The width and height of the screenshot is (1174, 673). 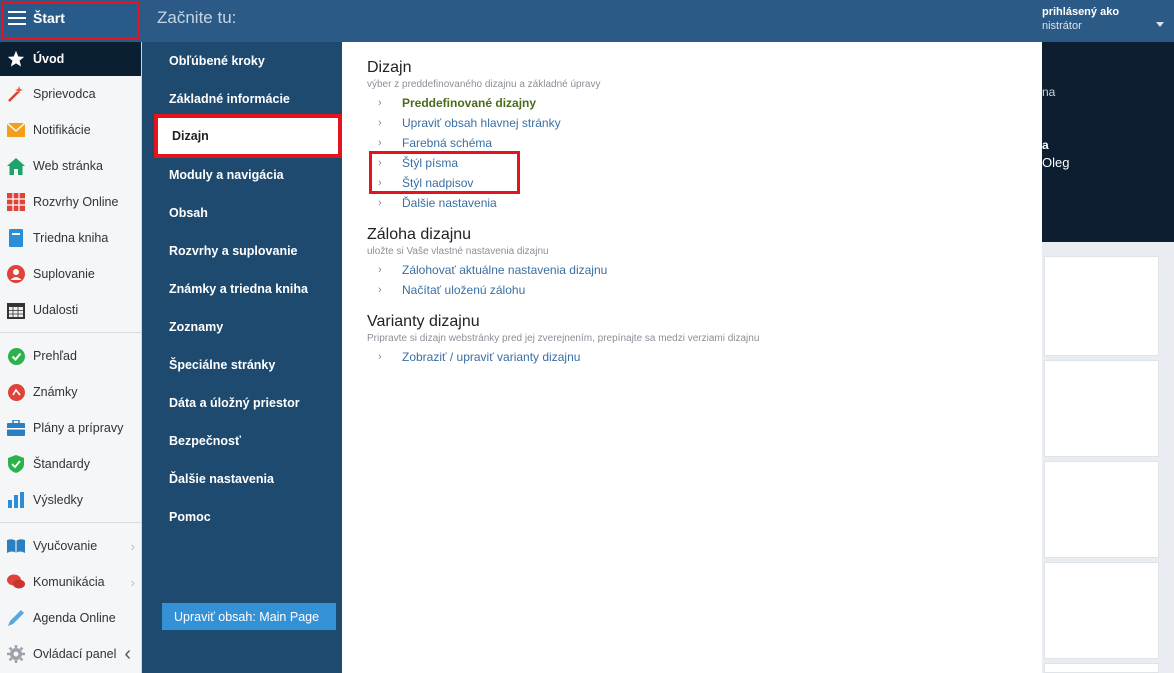 I want to click on category-zoznamy: Zoznamy, so click(x=248, y=327).